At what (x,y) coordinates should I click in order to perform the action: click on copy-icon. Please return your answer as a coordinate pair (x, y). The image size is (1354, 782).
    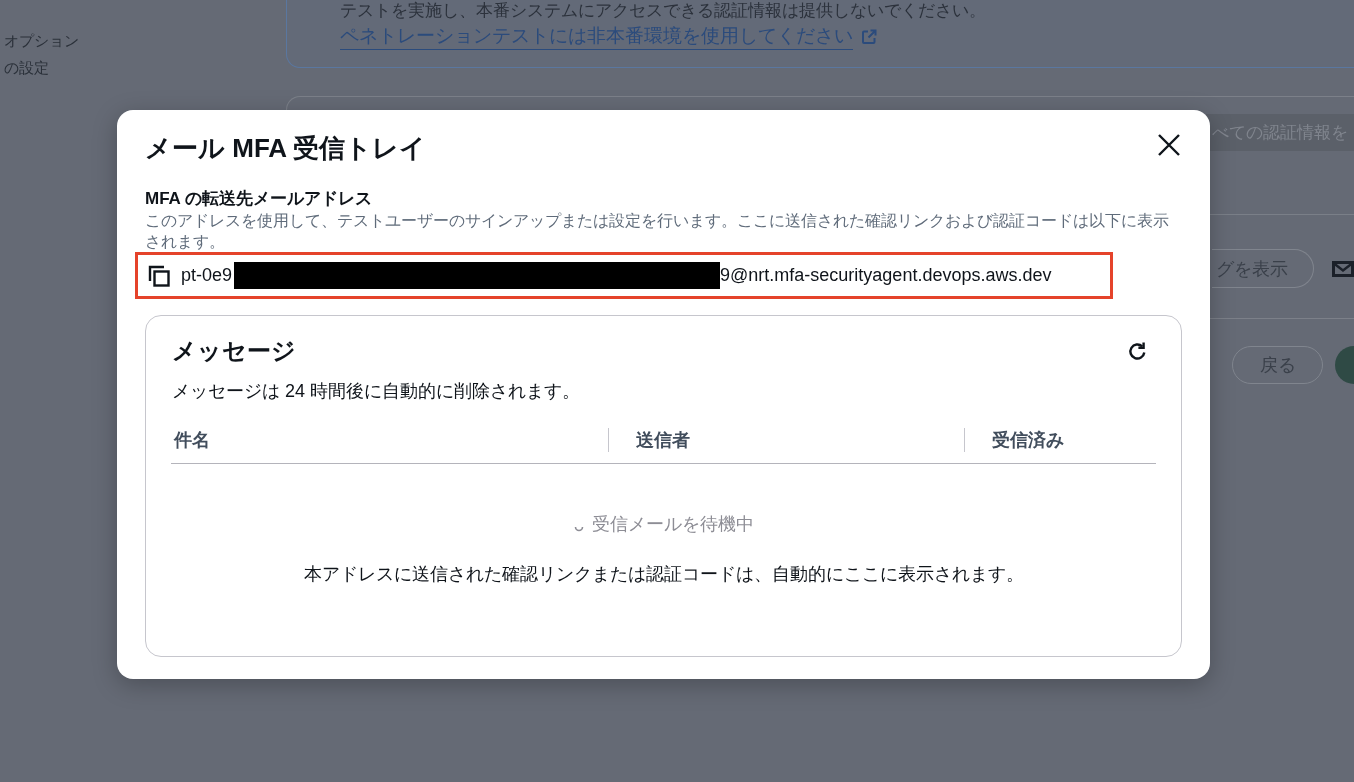
    Looking at the image, I should click on (159, 275).